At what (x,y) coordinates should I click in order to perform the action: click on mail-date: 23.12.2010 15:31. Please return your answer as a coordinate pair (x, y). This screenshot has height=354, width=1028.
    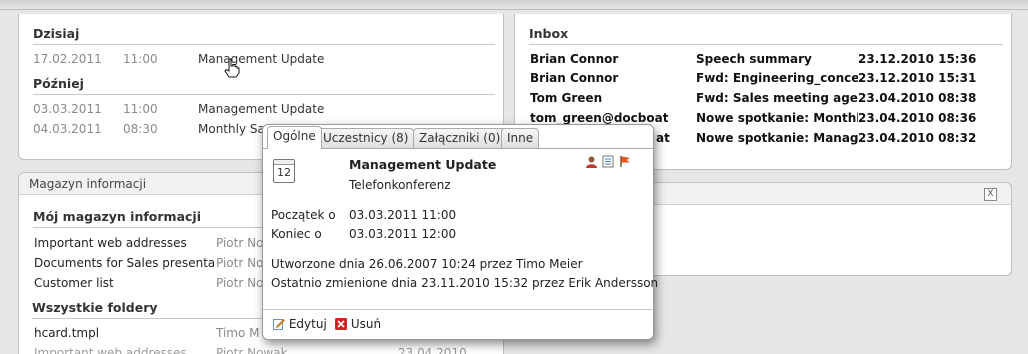
    Looking at the image, I should click on (917, 78).